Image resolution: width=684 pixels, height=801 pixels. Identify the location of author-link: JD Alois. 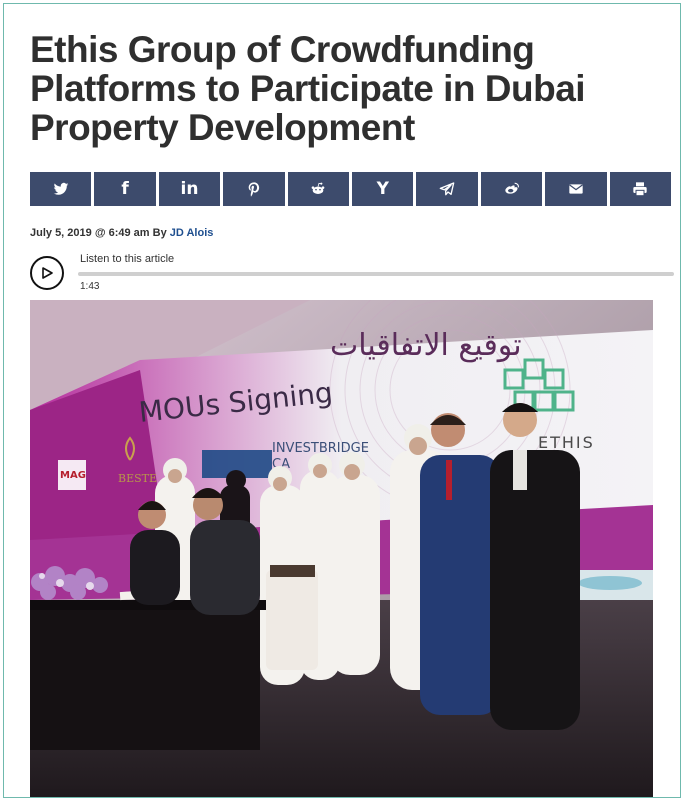
(192, 233).